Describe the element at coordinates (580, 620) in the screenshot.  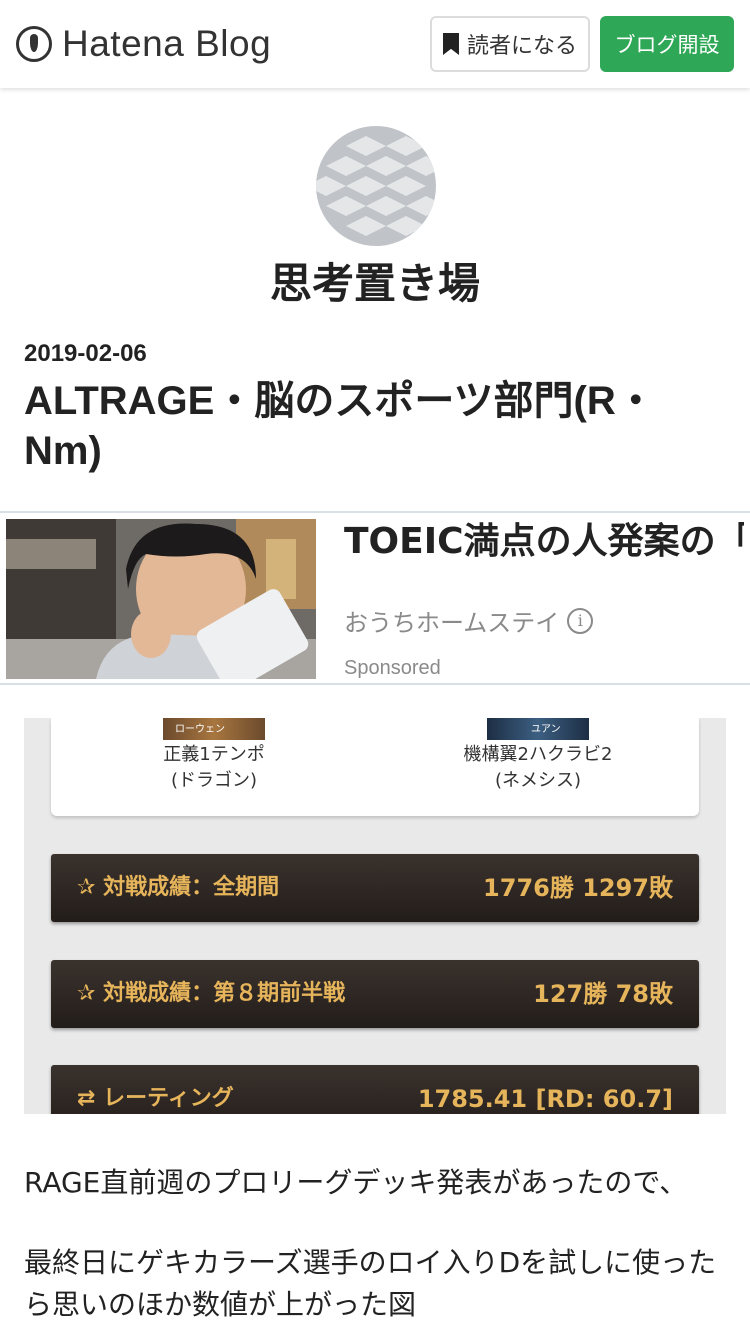
I see `info-icon: i` at that location.